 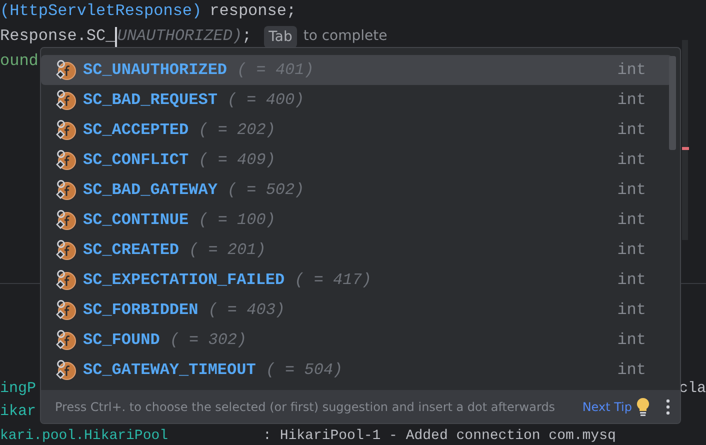 What do you see at coordinates (101, 11) in the screenshot?
I see `code-text: (HttpServletResponse)` at bounding box center [101, 11].